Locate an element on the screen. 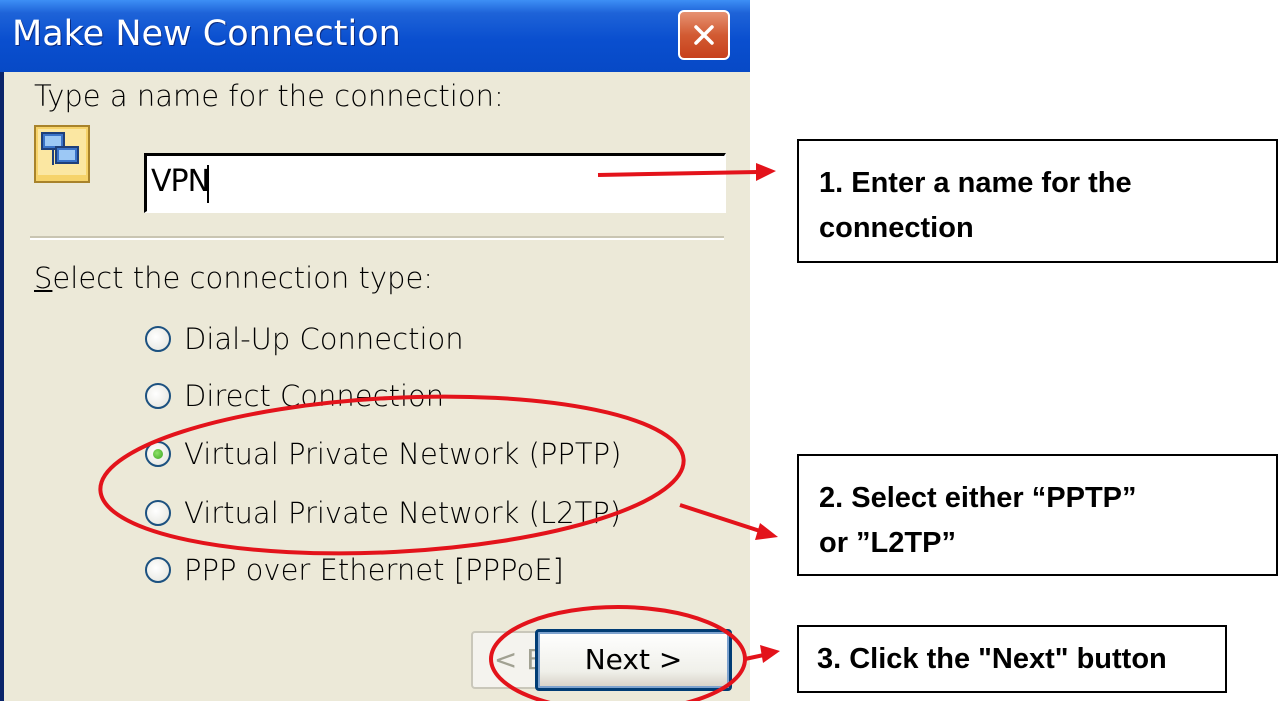 The height and width of the screenshot is (701, 1278). close-button is located at coordinates (704, 35).